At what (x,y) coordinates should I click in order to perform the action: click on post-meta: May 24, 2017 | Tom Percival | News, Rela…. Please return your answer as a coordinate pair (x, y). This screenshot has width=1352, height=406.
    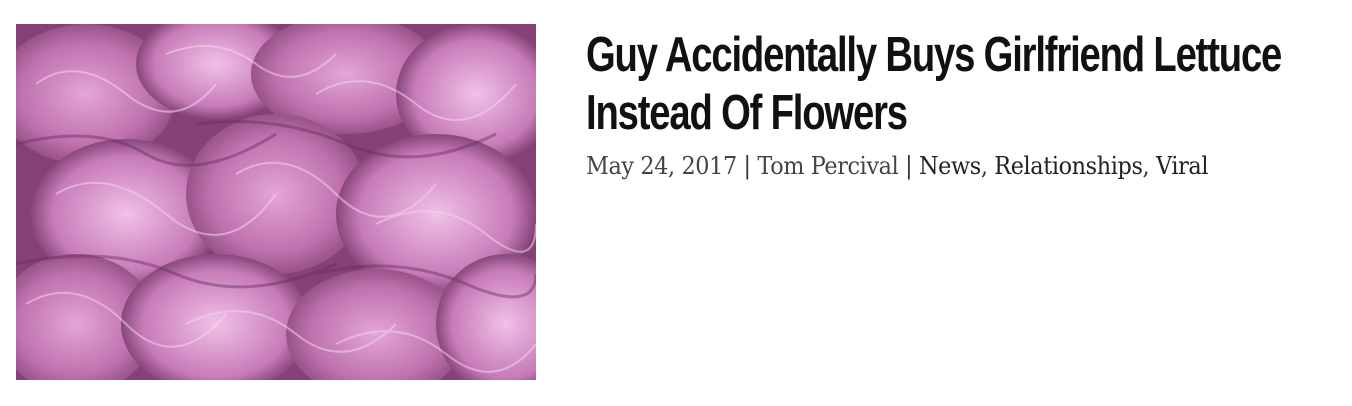
    Looking at the image, I should click on (939, 166).